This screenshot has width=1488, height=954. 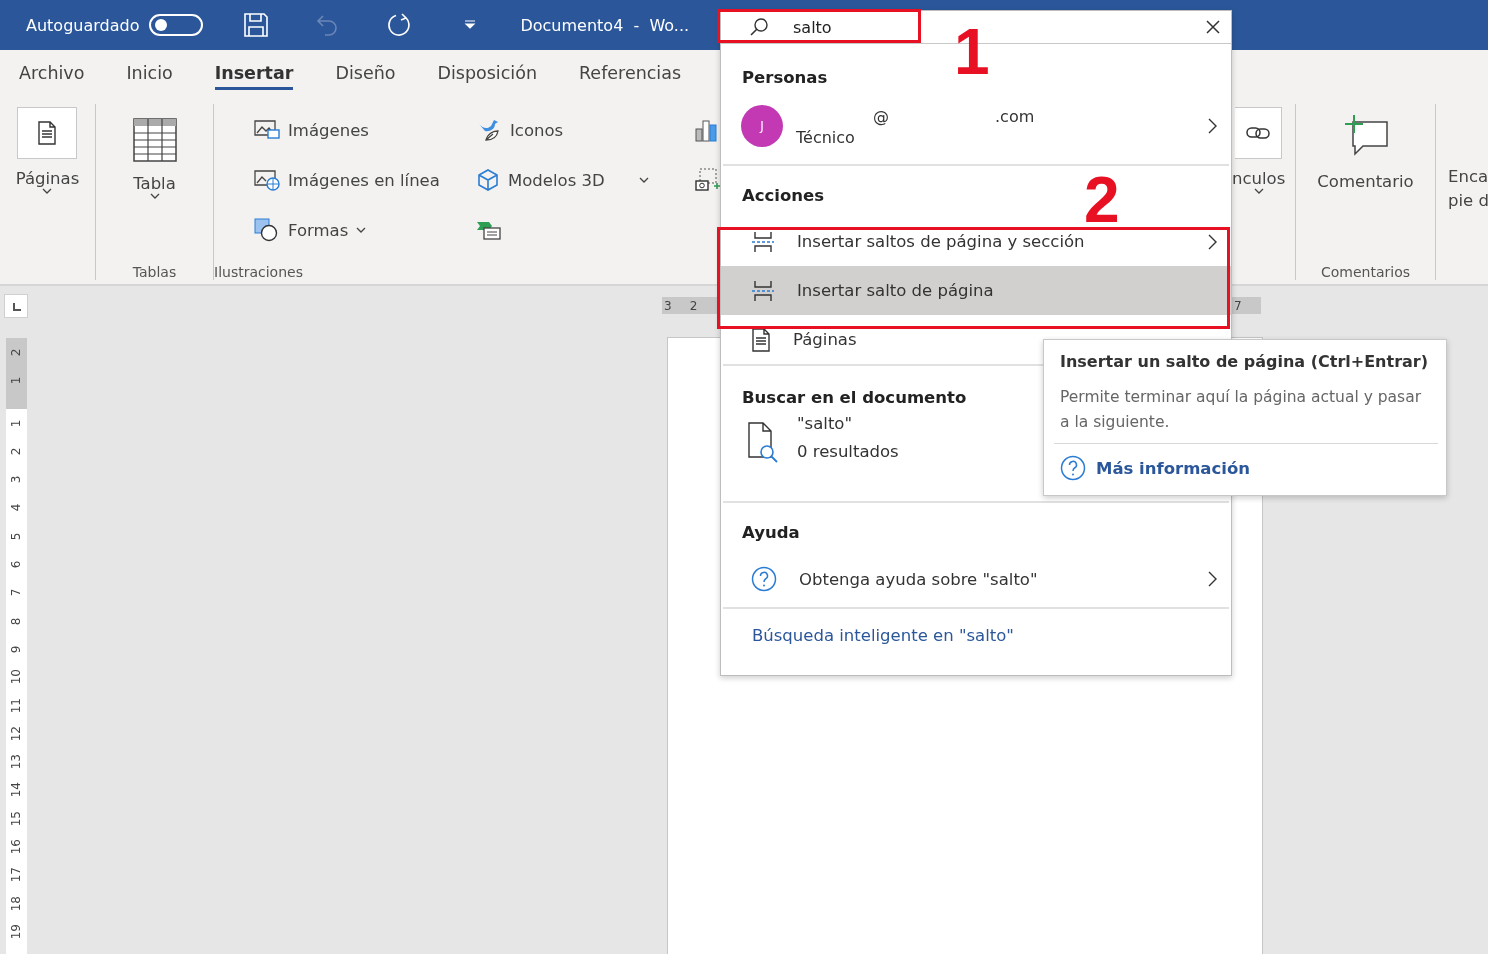 I want to click on bar-chart-icon, so click(x=707, y=130).